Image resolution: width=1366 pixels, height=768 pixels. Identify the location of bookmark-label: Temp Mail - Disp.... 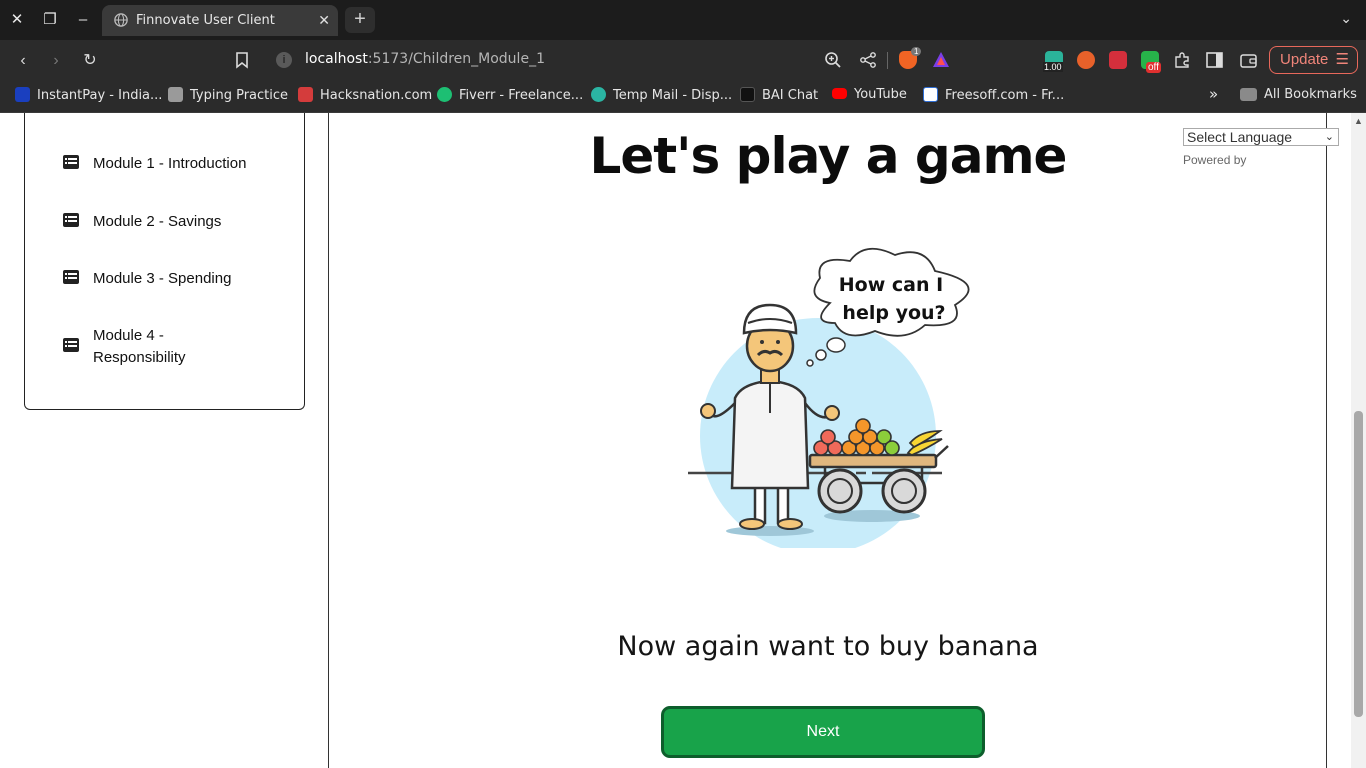
(673, 95).